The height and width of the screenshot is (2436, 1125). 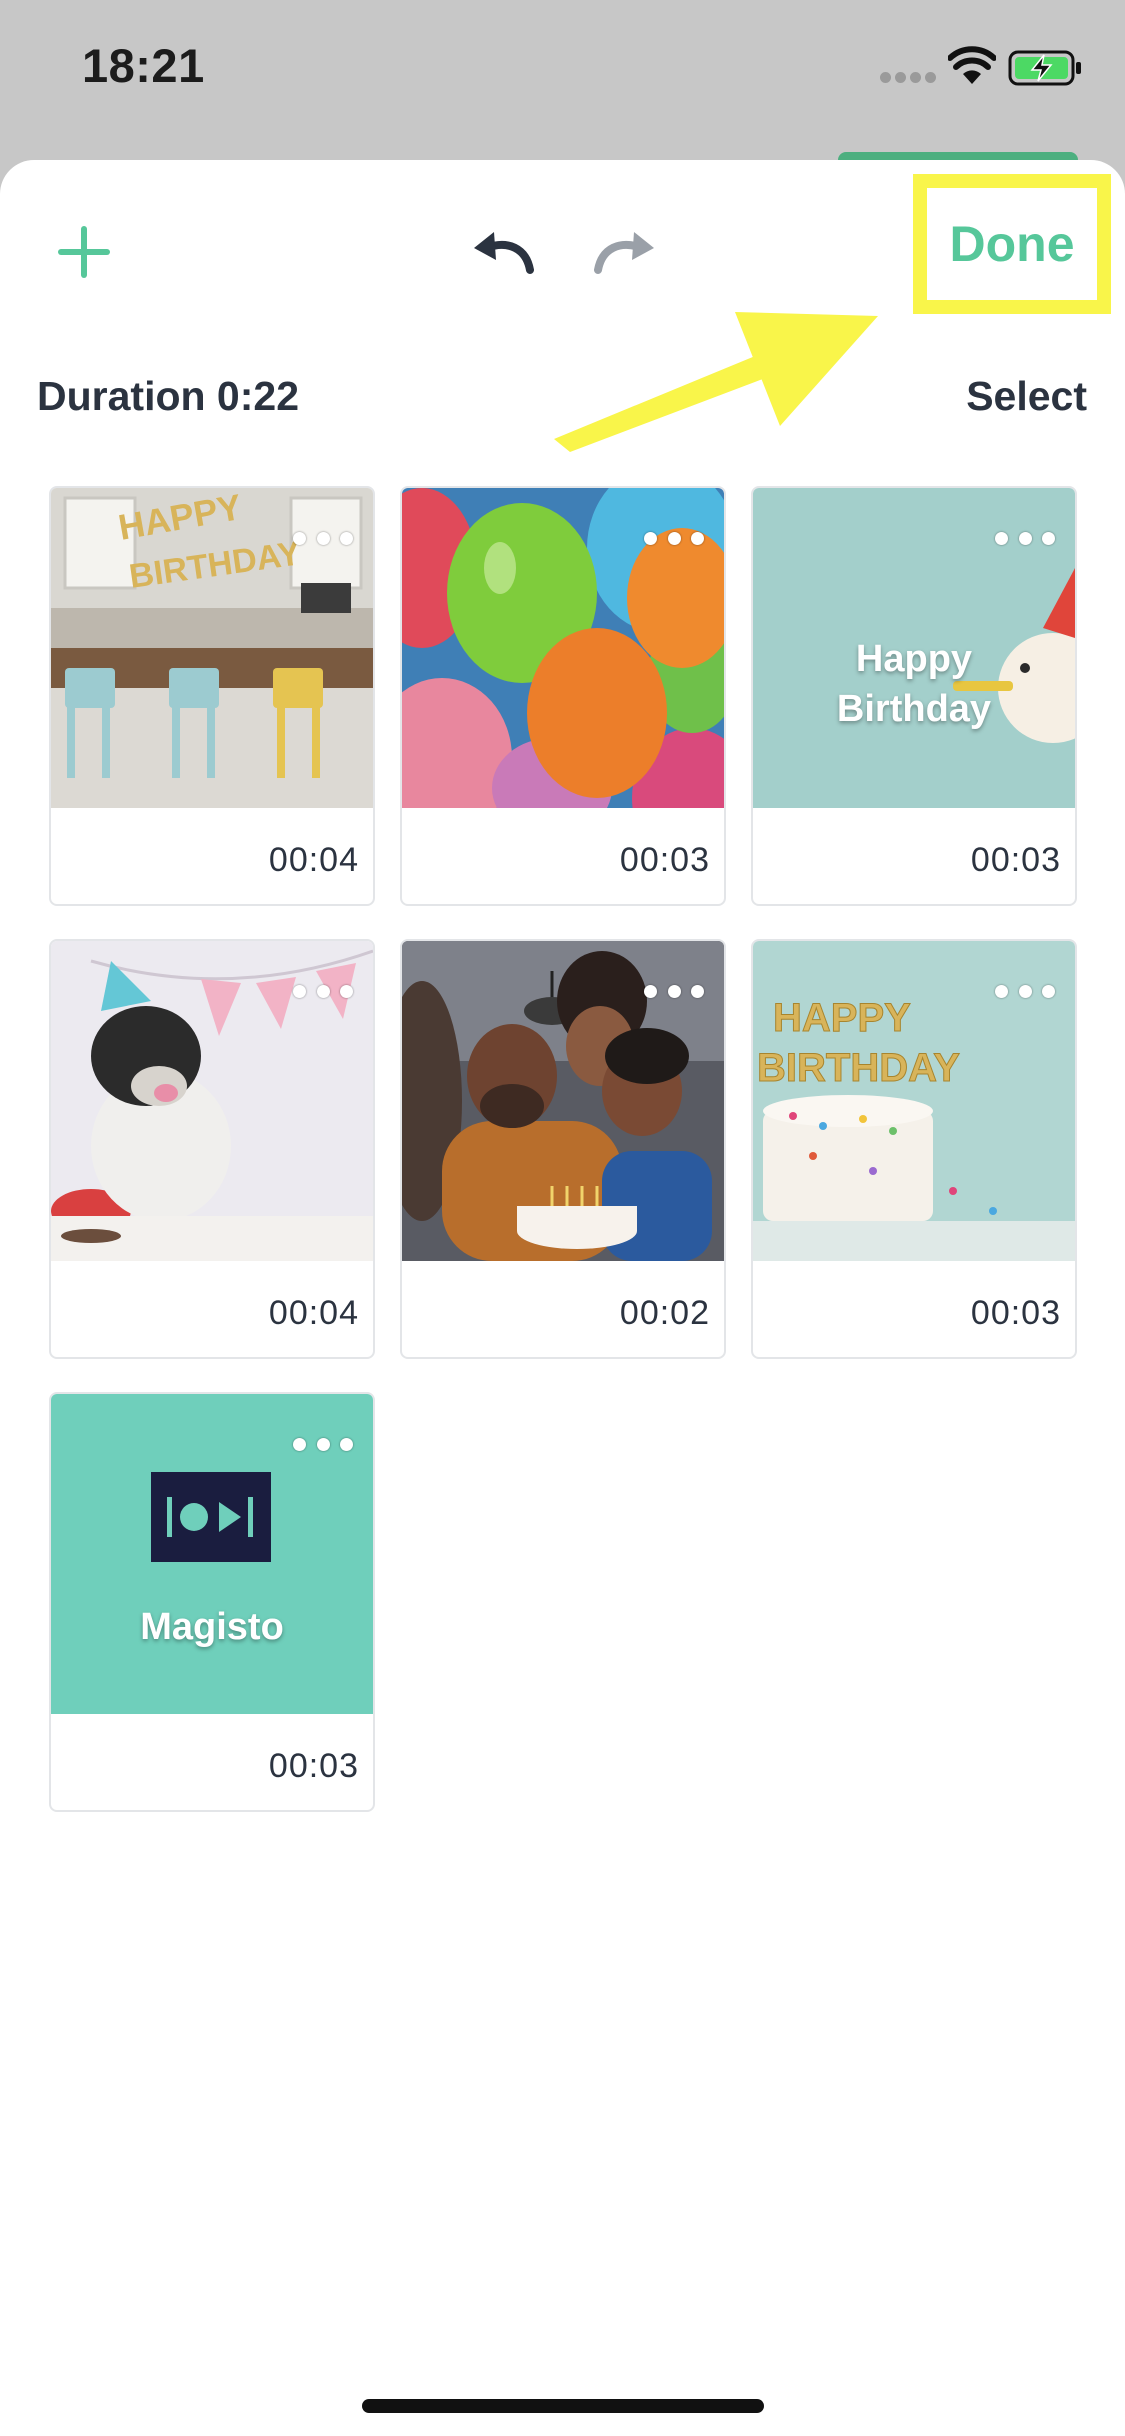 I want to click on wifi-icon, so click(x=972, y=65).